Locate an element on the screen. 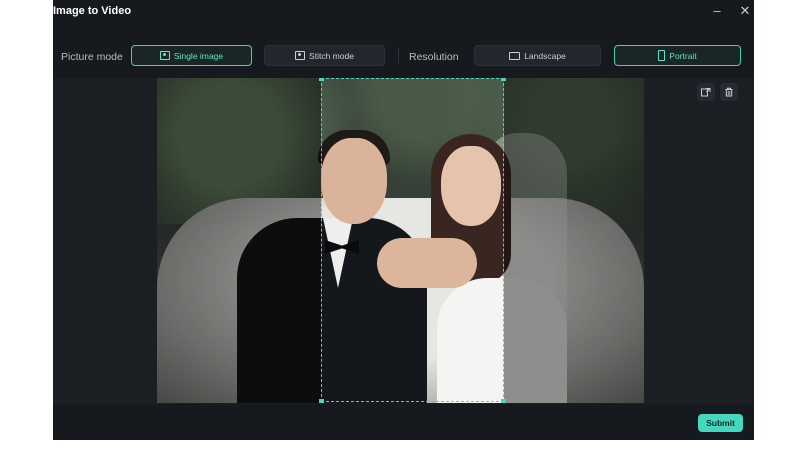 The height and width of the screenshot is (450, 800). single-image-button: Single image is located at coordinates (191, 55).